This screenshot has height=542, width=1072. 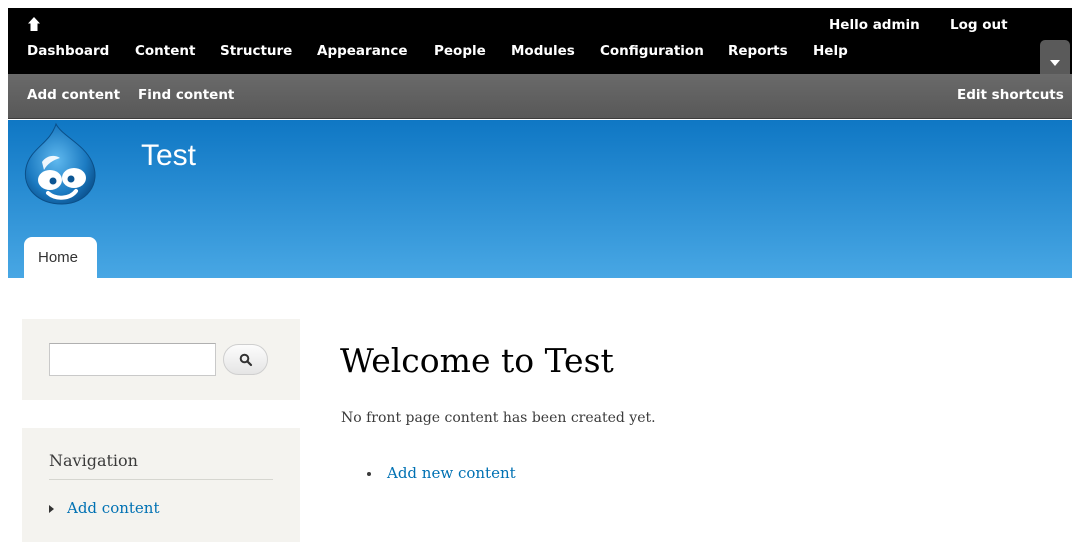 What do you see at coordinates (34, 24) in the screenshot?
I see `home-icon` at bounding box center [34, 24].